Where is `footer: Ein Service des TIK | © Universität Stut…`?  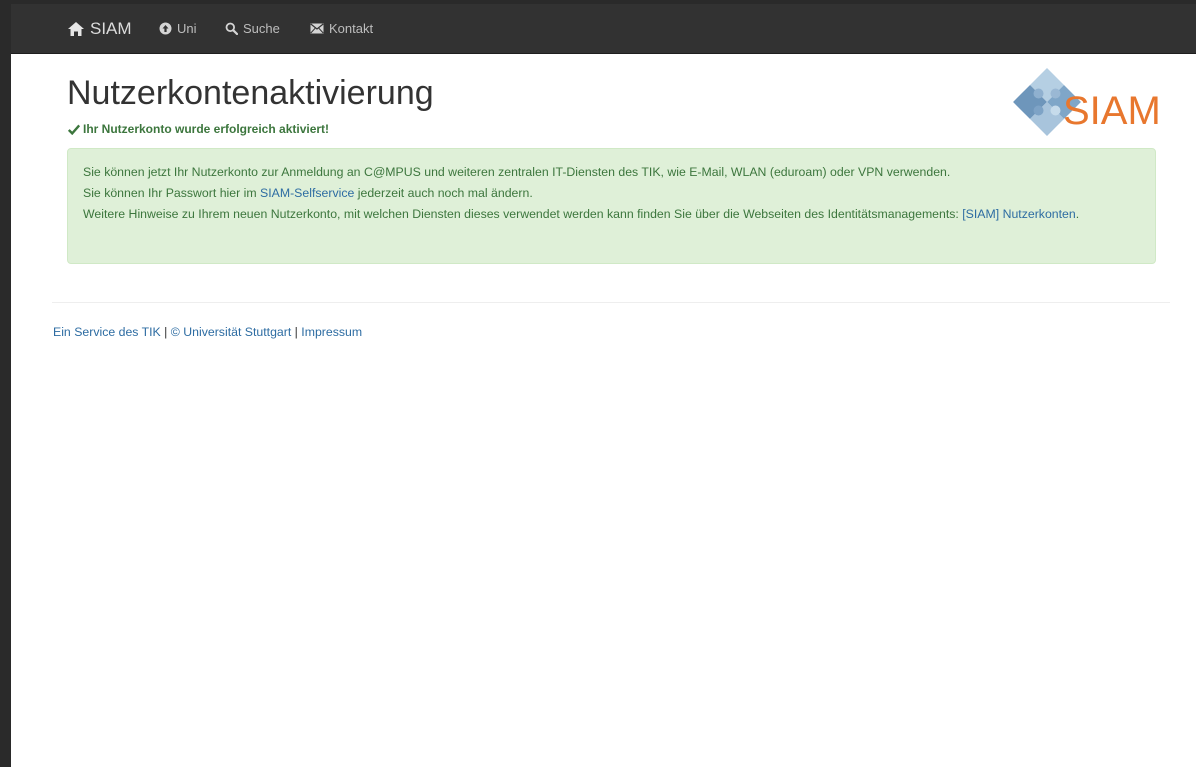
footer: Ein Service des TIK | © Universität Stut… is located at coordinates (207, 332).